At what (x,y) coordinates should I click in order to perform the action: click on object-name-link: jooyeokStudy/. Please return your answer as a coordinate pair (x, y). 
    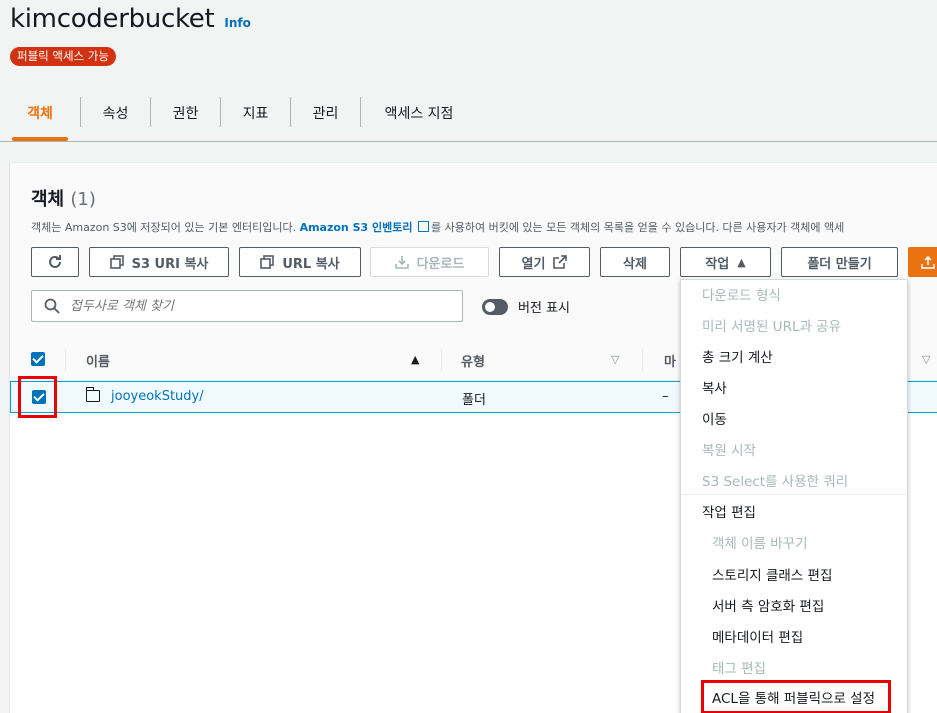
    Looking at the image, I should click on (157, 396).